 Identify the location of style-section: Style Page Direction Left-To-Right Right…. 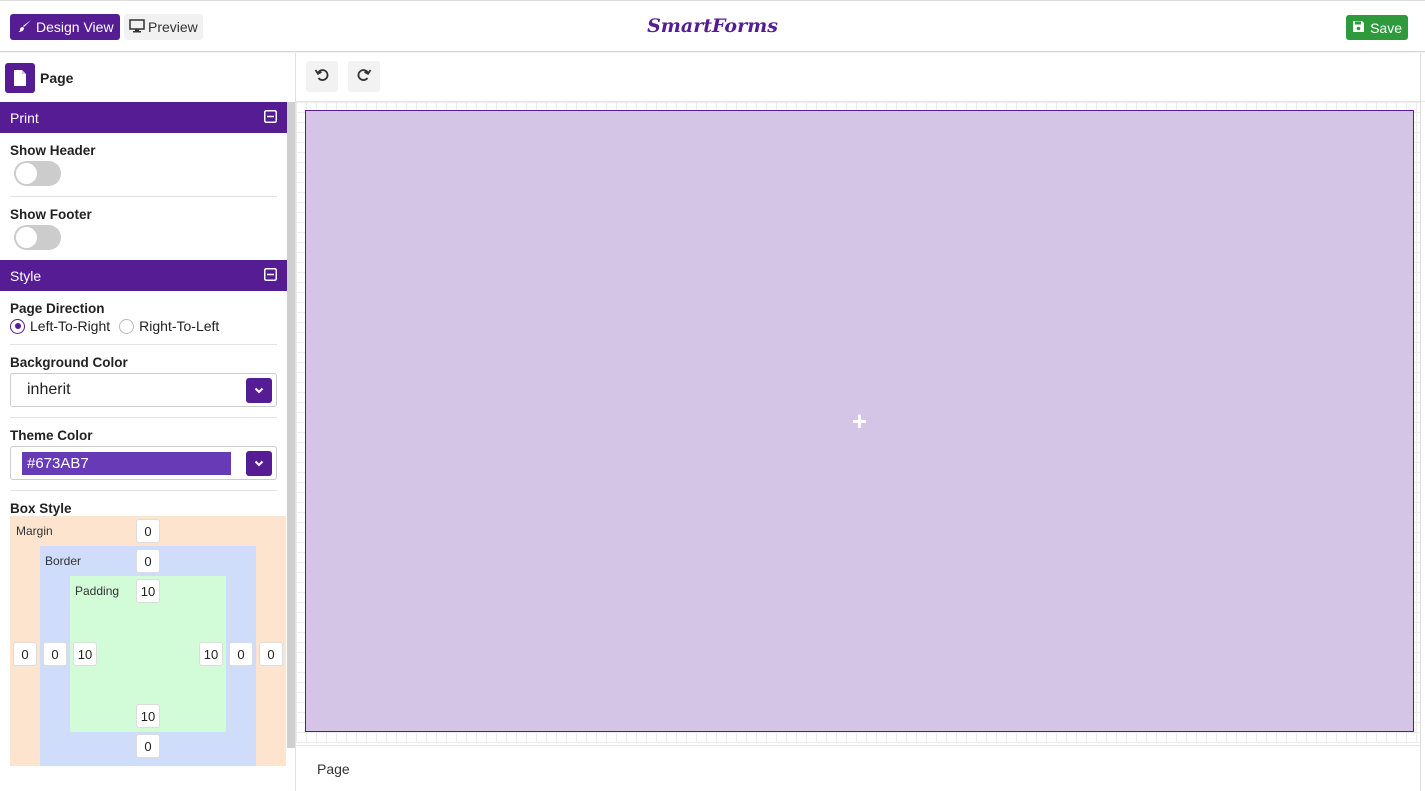
(143, 518).